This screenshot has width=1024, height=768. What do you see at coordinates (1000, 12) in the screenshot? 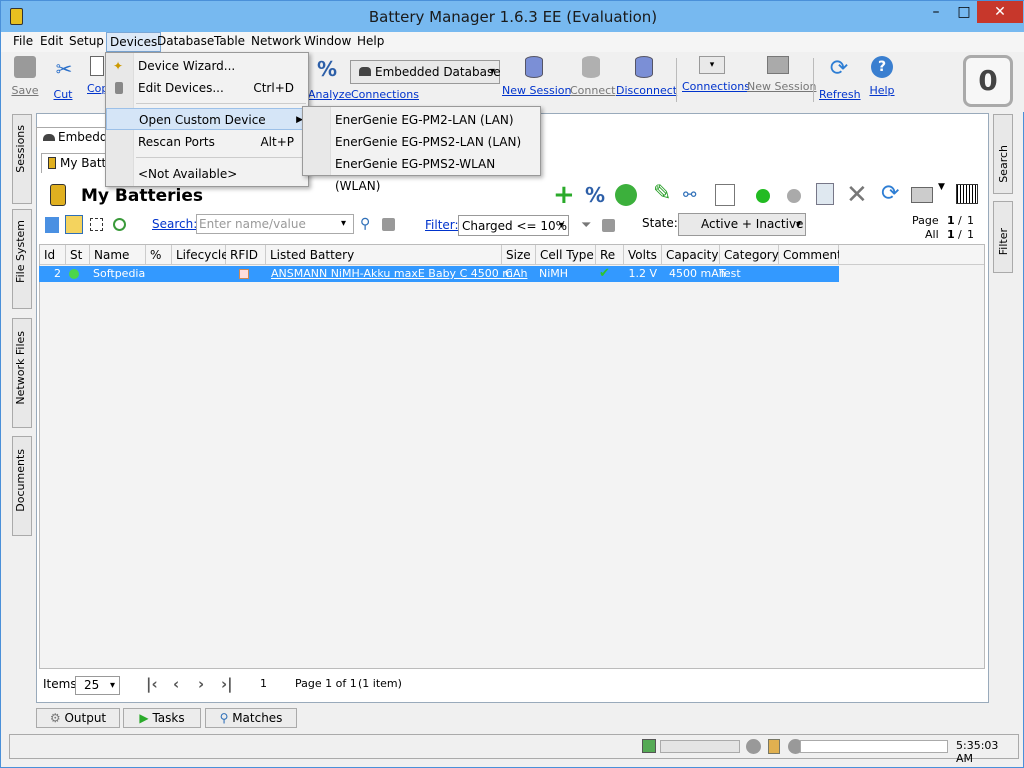
I see `close-button: ✕` at bounding box center [1000, 12].